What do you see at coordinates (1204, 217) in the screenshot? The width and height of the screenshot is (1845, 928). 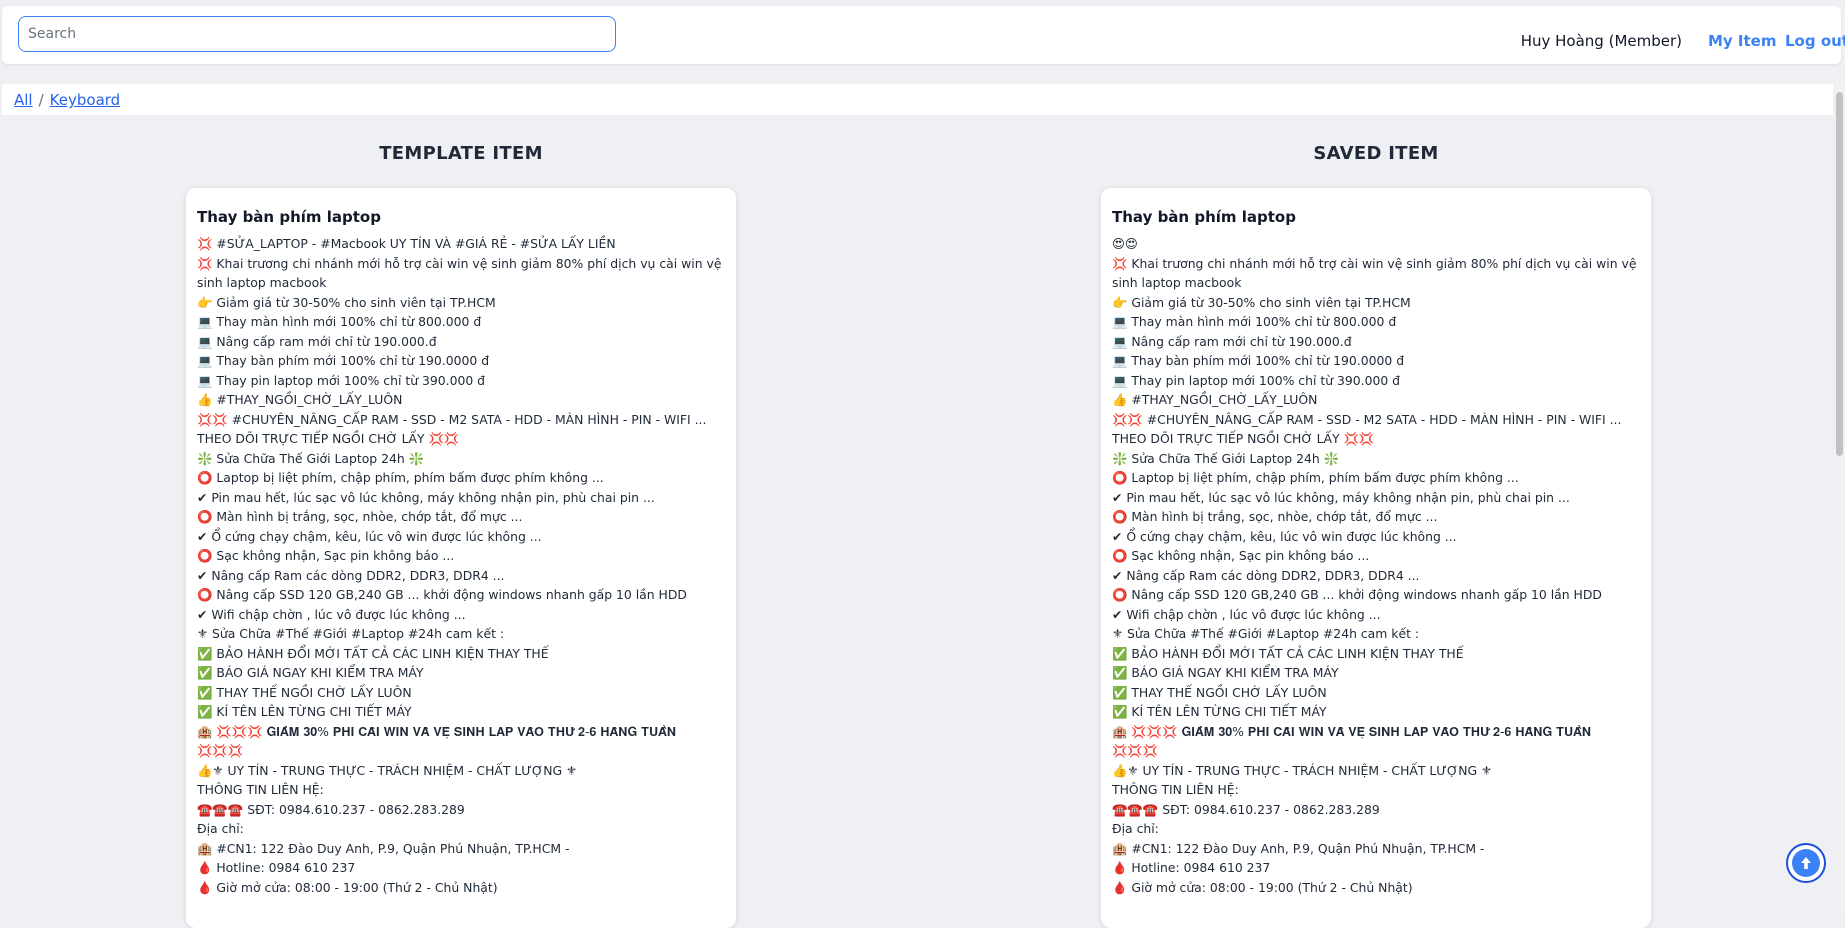 I see `saved-item-title: Thay bàn phím laptop` at bounding box center [1204, 217].